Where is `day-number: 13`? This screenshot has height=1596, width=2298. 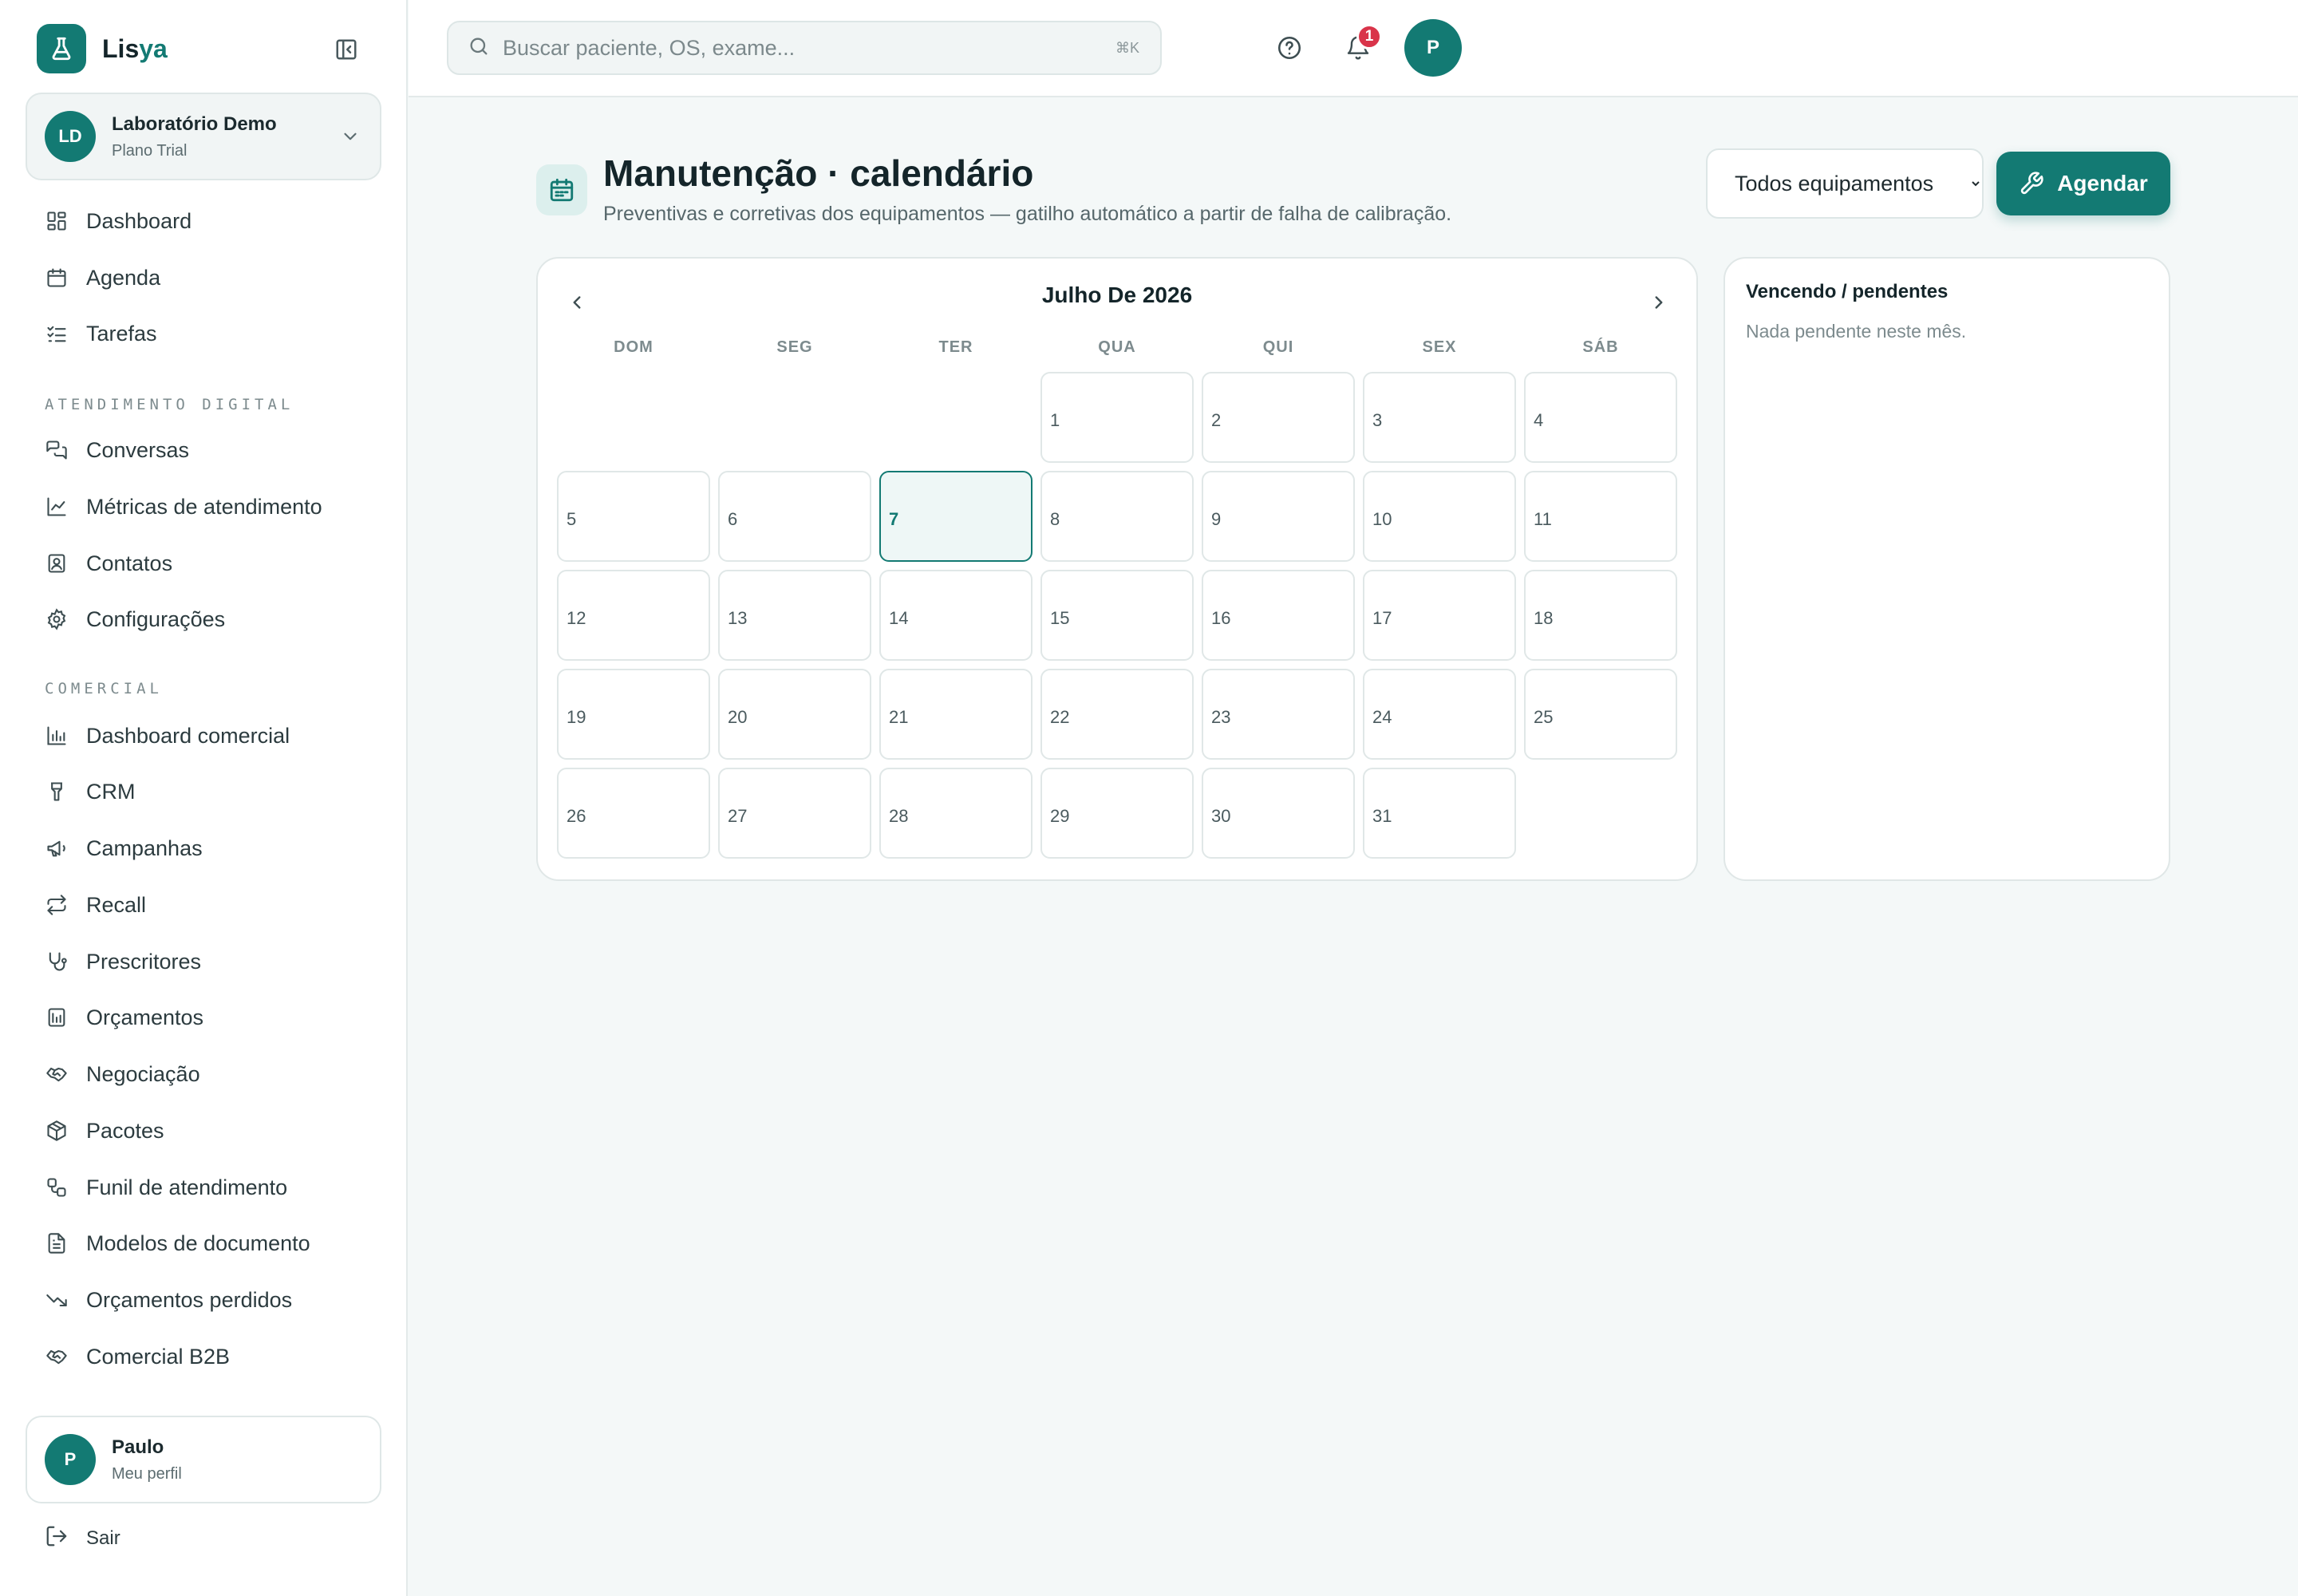 day-number: 13 is located at coordinates (738, 618).